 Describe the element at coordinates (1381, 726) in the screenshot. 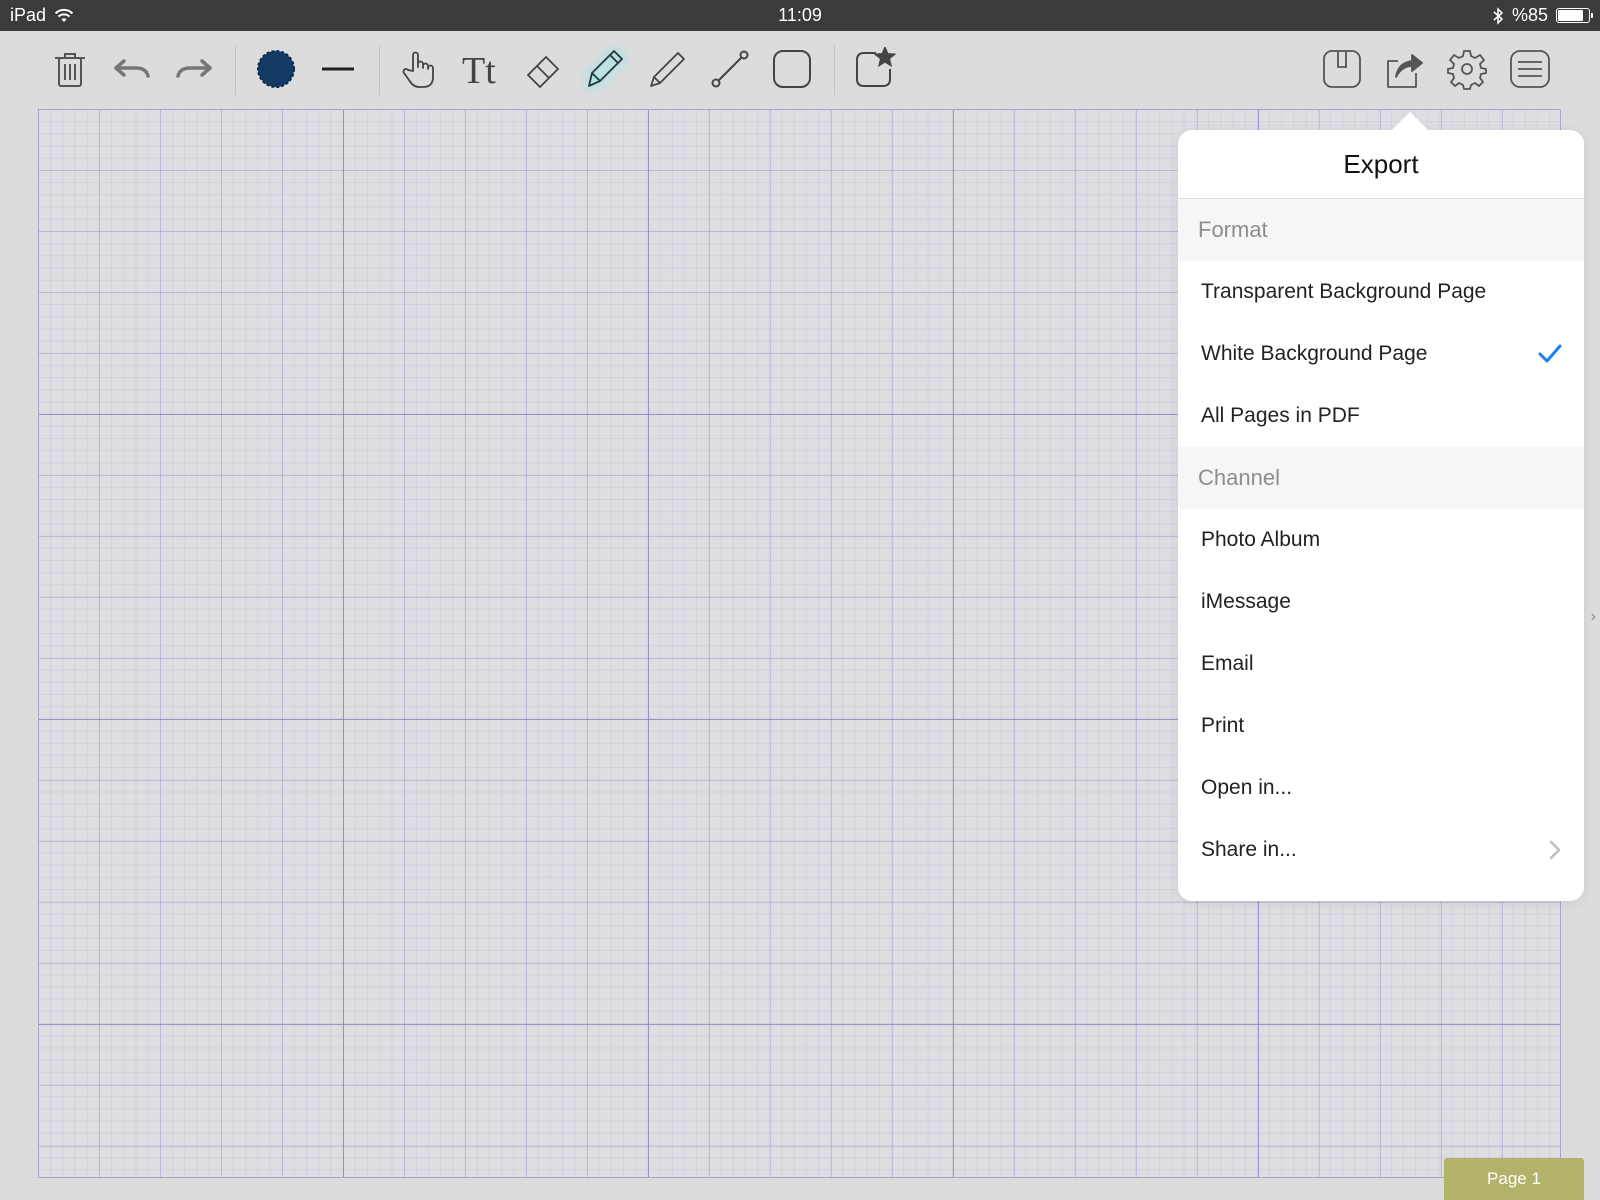

I see `channel-option-print: Print` at that location.